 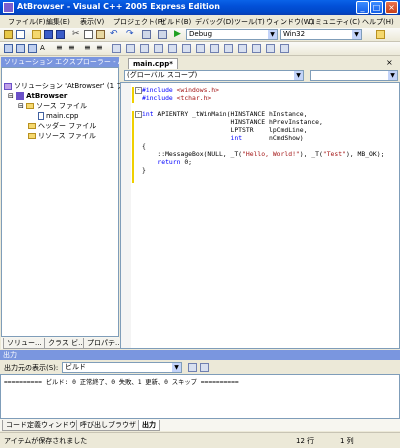 I want to click on navigate-forward-icon, so click(x=162, y=34).